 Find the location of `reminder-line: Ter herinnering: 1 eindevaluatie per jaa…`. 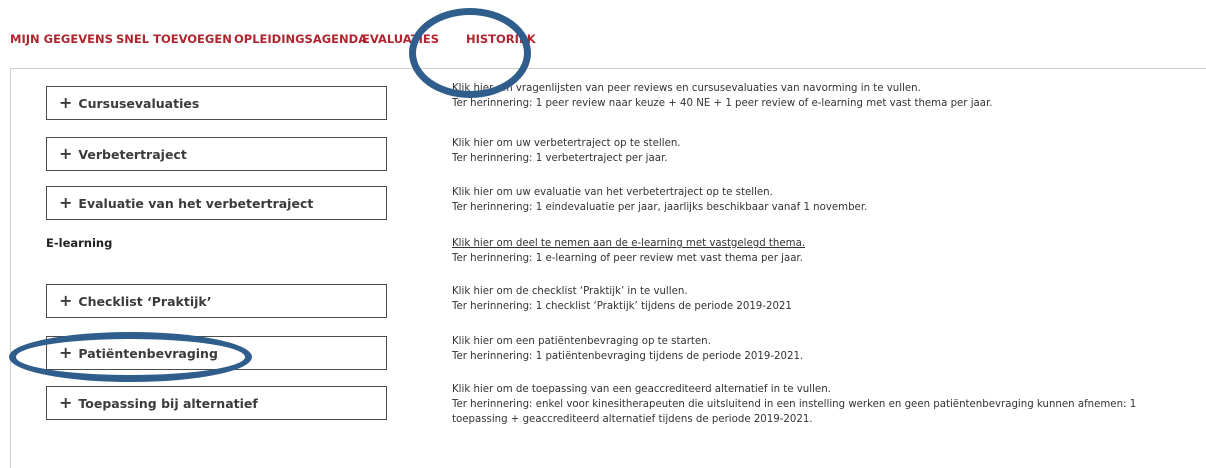

reminder-line: Ter herinnering: 1 eindevaluatie per jaa… is located at coordinates (660, 207).